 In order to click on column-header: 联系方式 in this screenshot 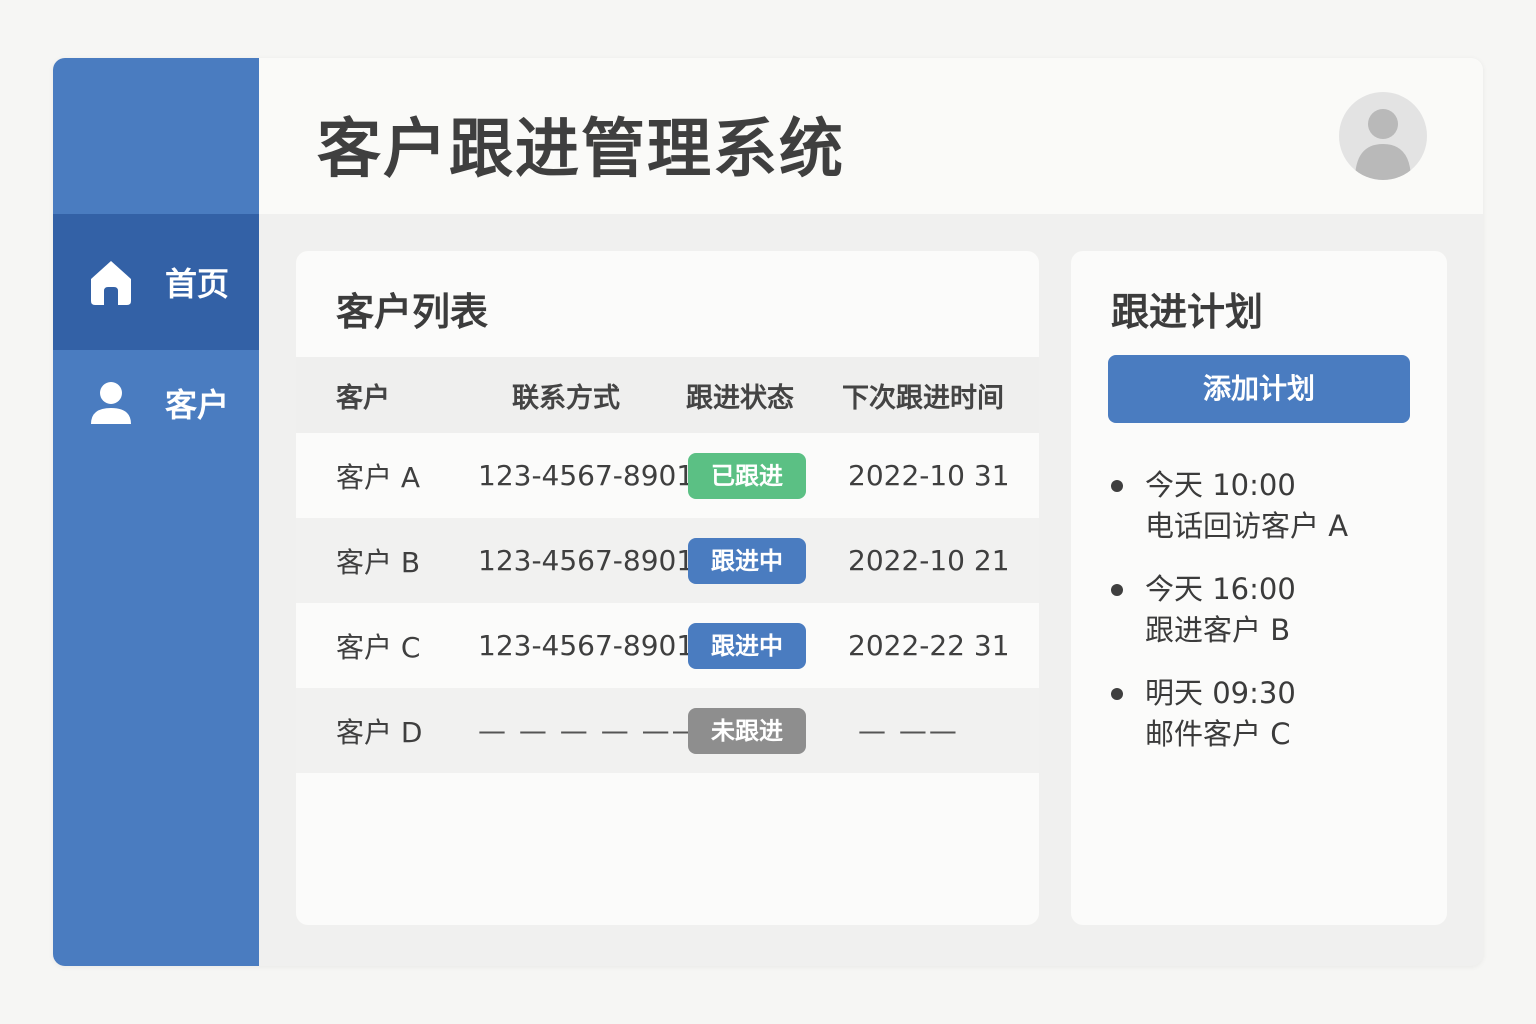, I will do `click(566, 398)`.